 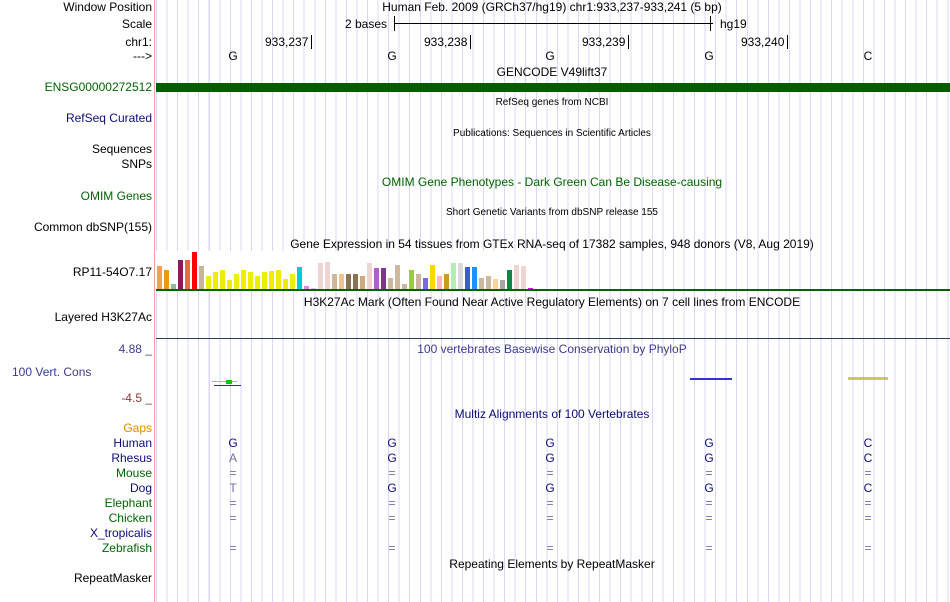 I want to click on position-tick: 933,237, so click(x=289, y=42).